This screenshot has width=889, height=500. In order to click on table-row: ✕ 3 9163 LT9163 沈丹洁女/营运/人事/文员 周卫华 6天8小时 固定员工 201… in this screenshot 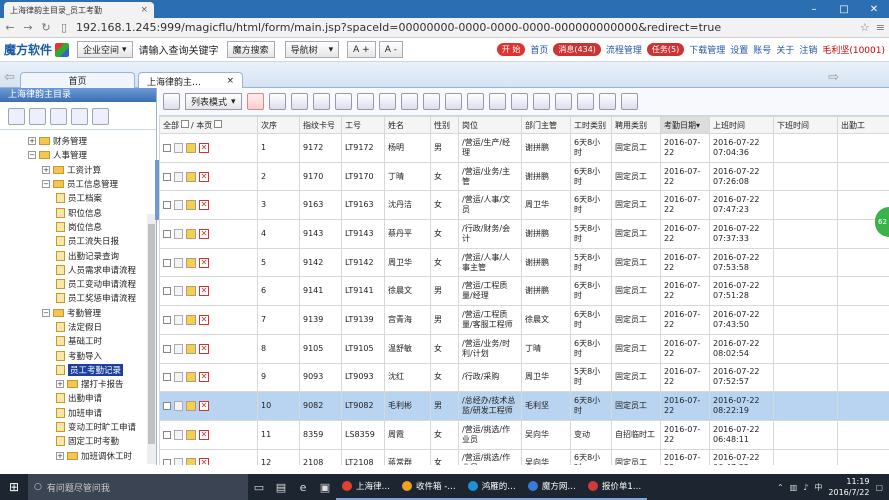, I will do `click(524, 205)`.